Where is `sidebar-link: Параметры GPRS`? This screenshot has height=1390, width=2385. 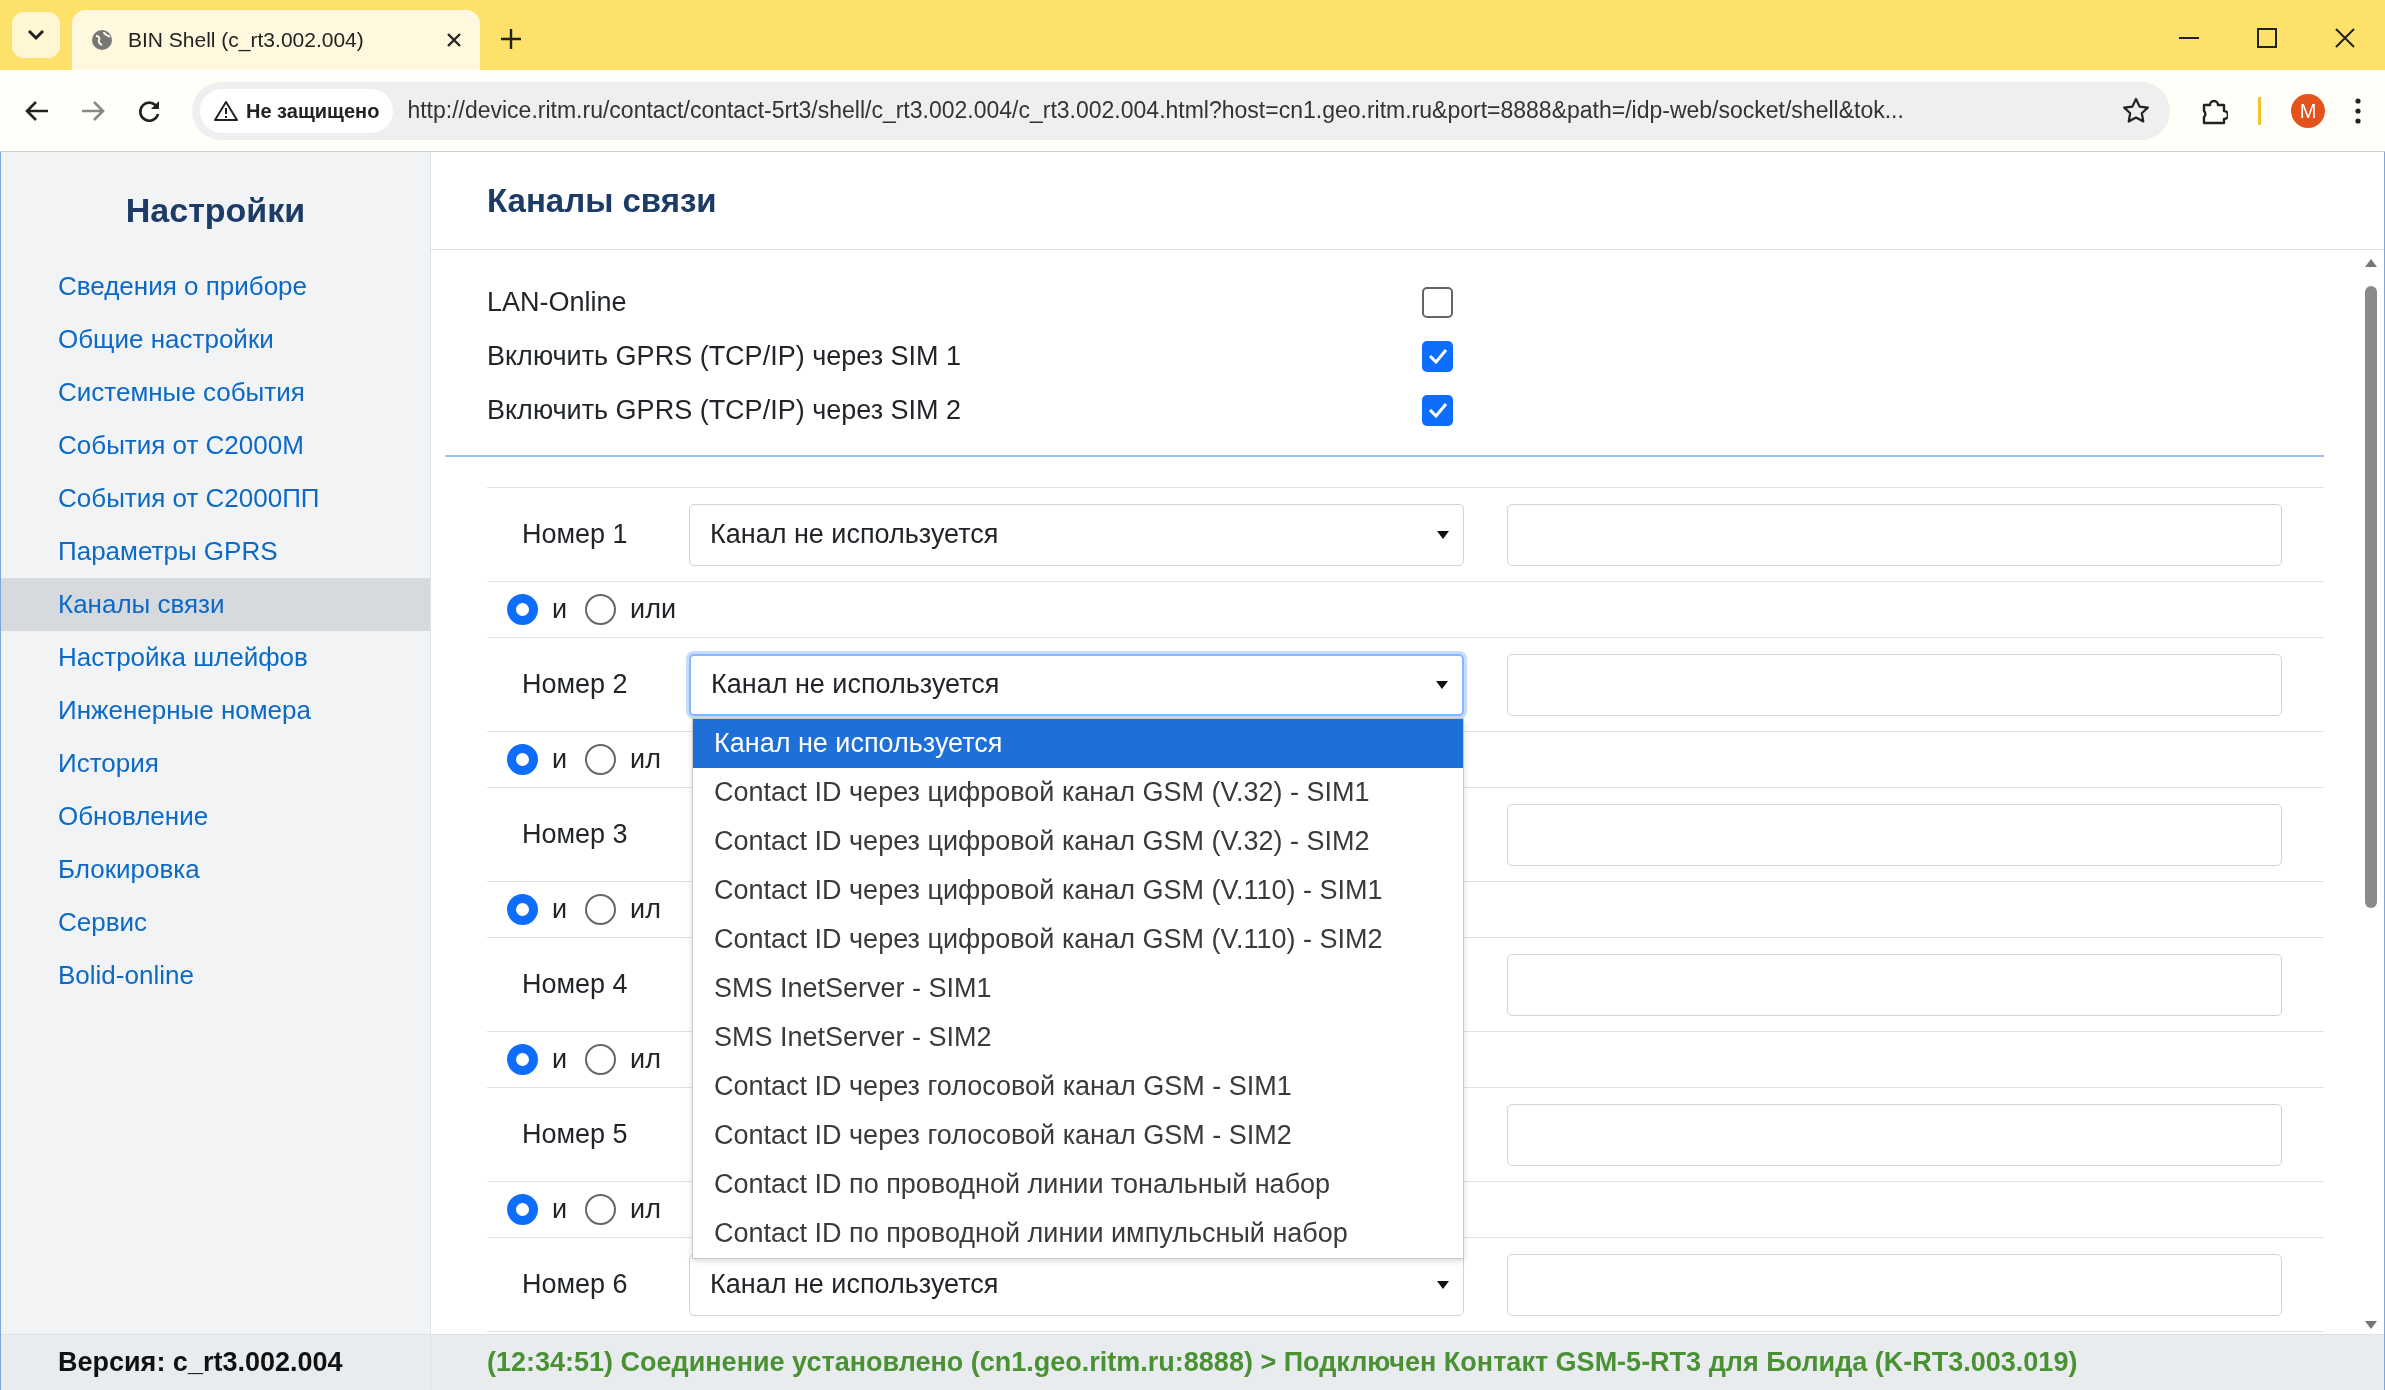 sidebar-link: Параметры GPRS is located at coordinates (215, 551).